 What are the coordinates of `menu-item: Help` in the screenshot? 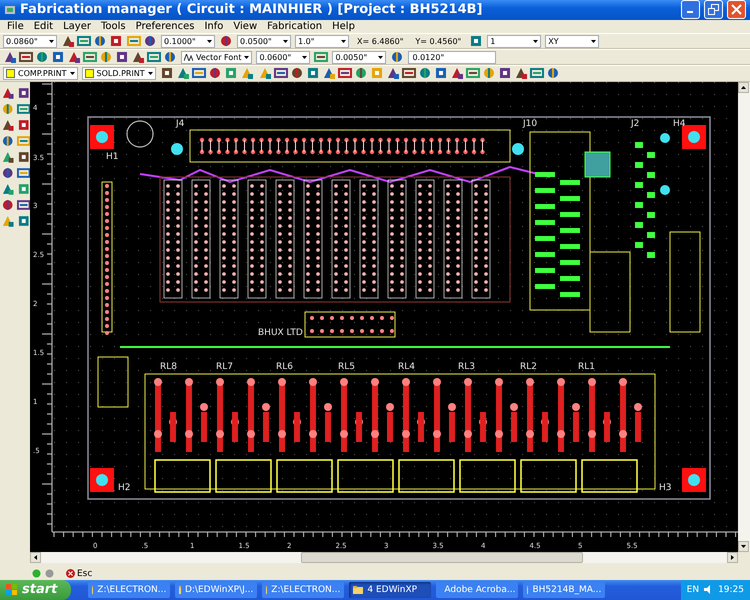 It's located at (343, 26).